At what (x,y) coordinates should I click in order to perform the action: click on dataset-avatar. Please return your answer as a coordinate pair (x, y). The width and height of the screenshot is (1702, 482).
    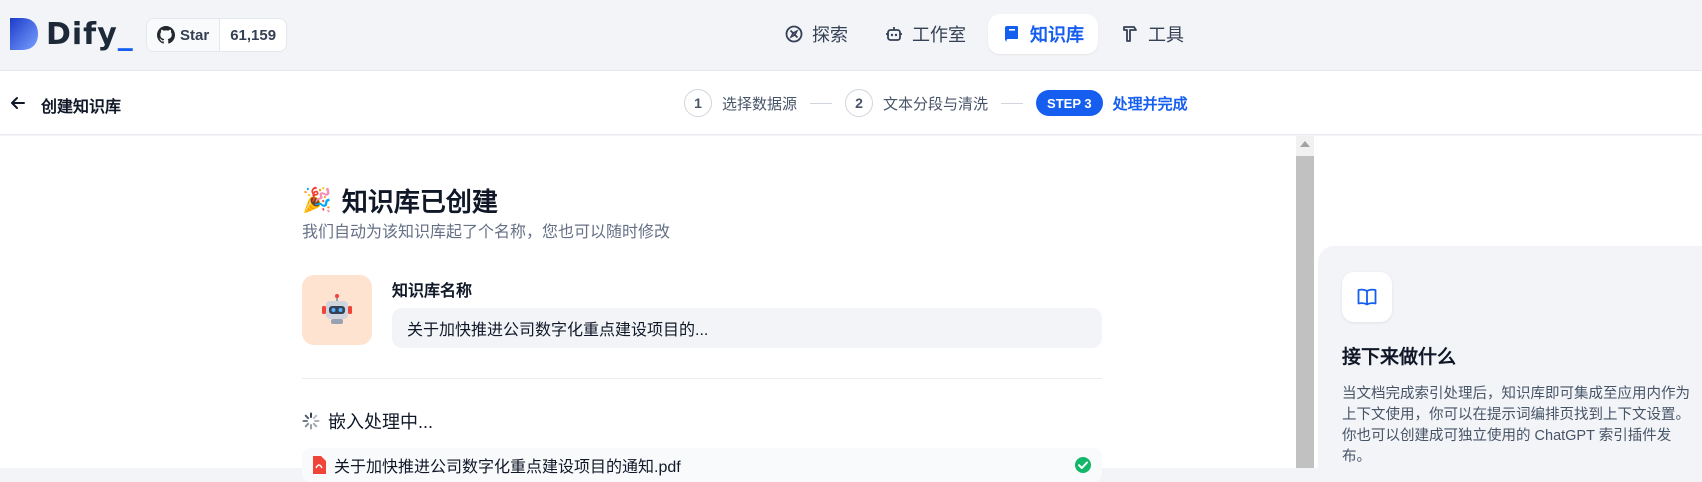
    Looking at the image, I should click on (337, 310).